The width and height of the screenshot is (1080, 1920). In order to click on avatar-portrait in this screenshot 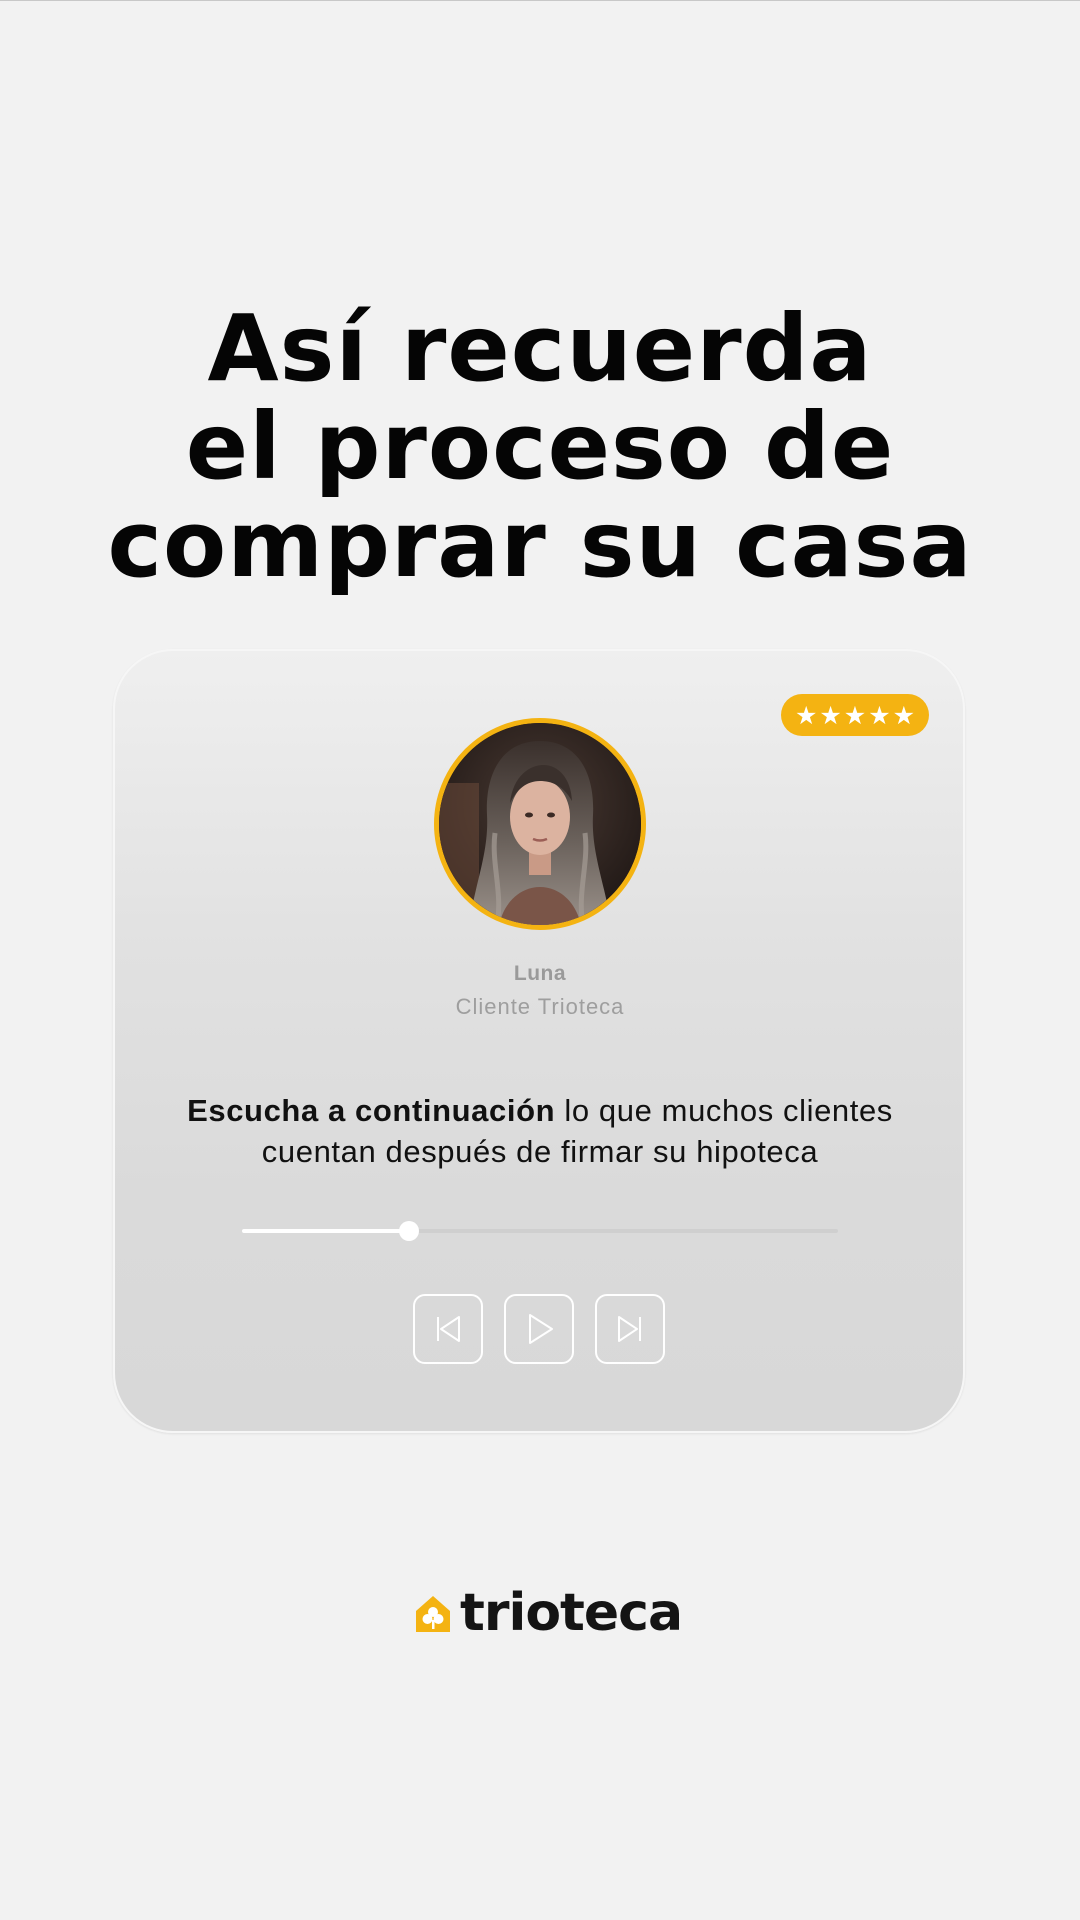, I will do `click(540, 824)`.